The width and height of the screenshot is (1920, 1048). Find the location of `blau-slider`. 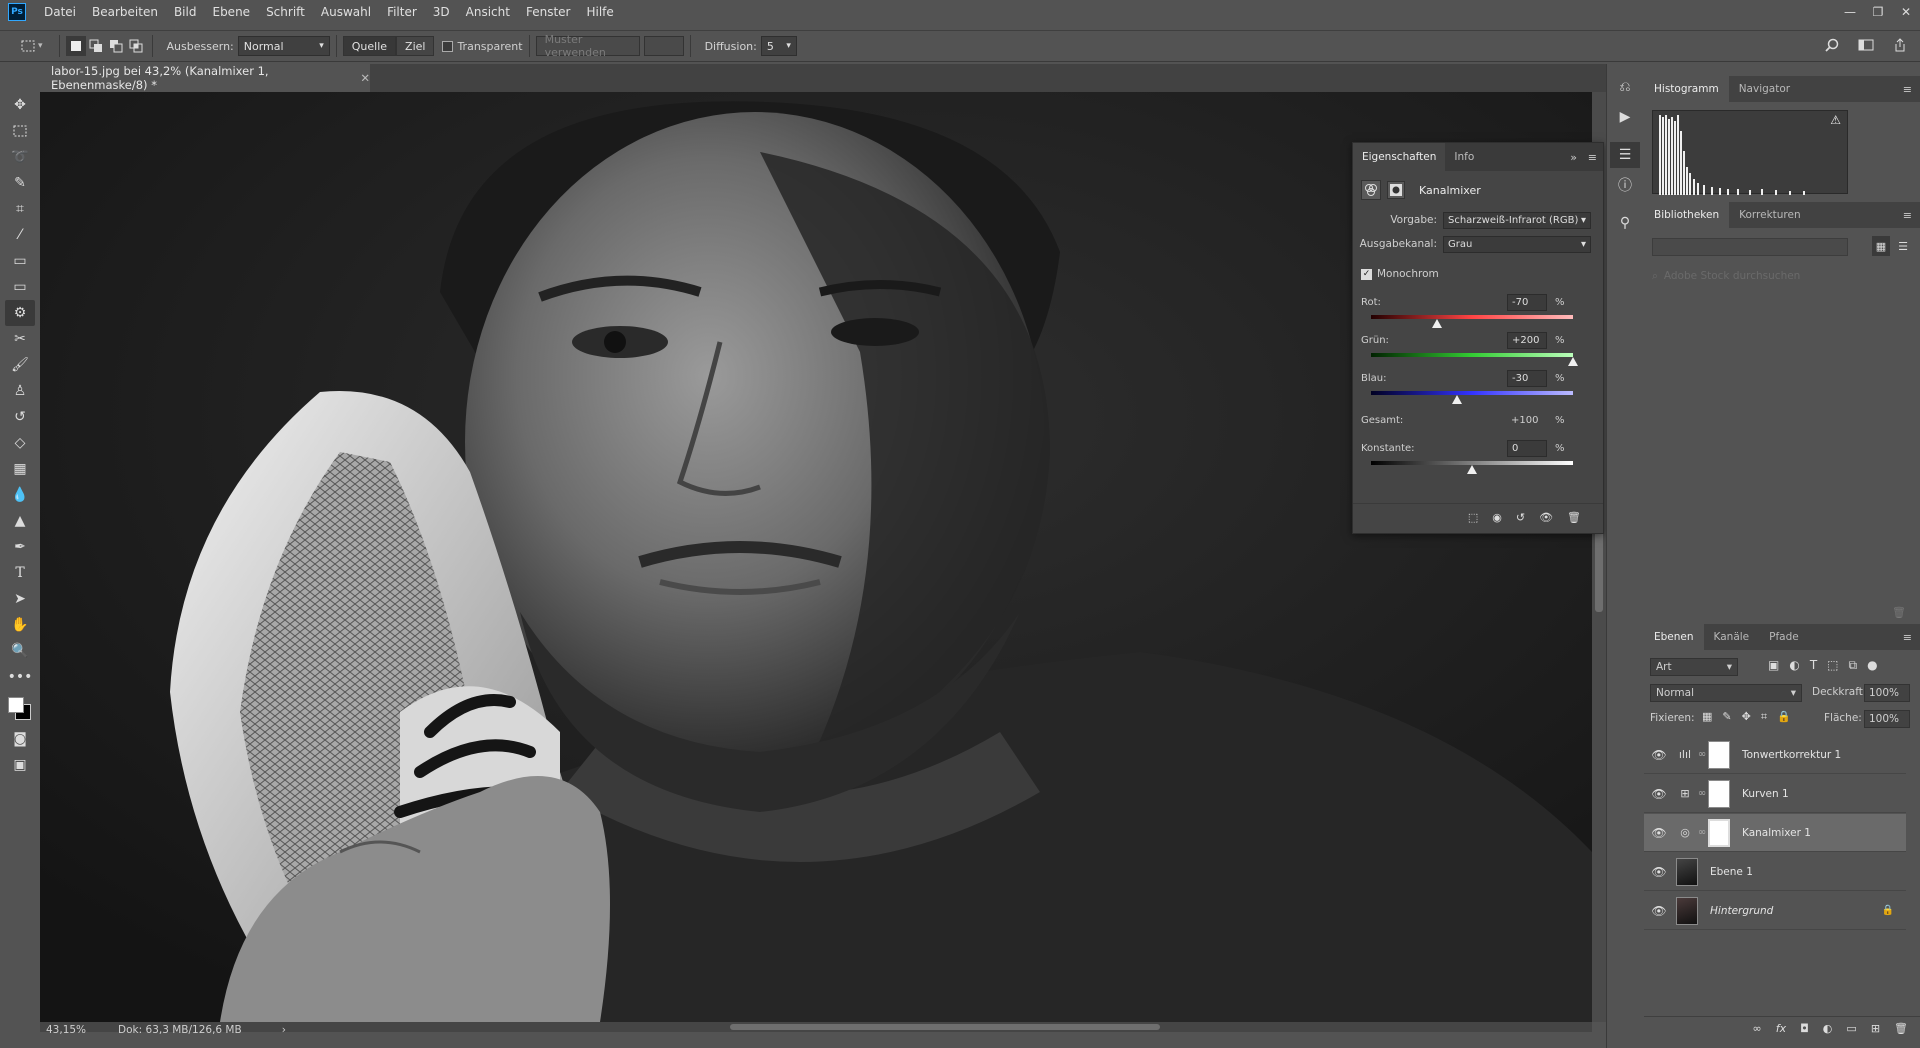

blau-slider is located at coordinates (1472, 393).